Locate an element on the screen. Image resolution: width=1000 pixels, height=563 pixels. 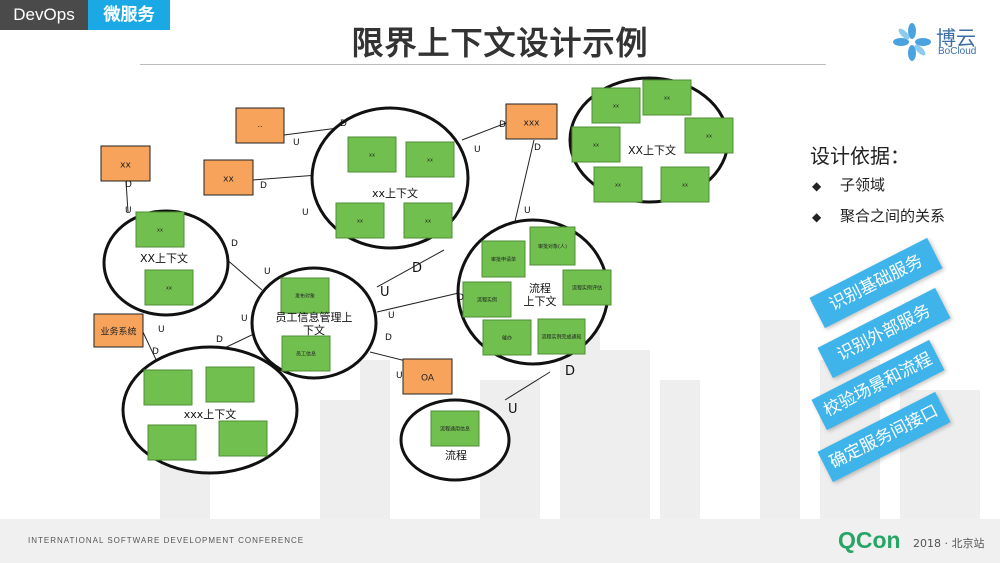
design-basis-item: ◆ 聚合之间的关系 is located at coordinates (878, 215).